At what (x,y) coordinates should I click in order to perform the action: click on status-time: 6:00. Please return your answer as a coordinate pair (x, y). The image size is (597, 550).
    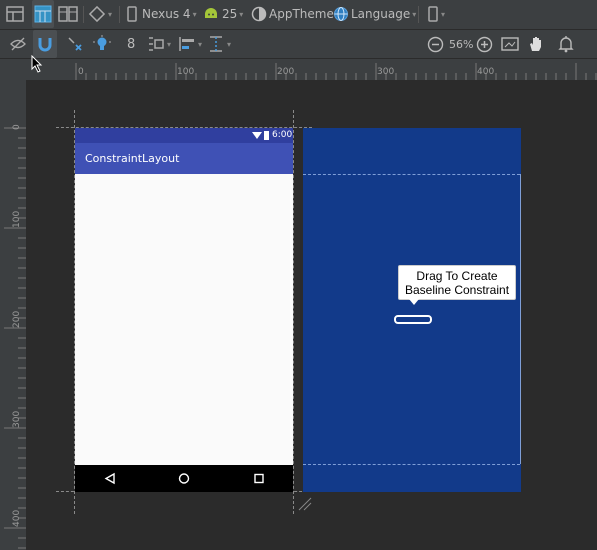
    Looking at the image, I should click on (282, 135).